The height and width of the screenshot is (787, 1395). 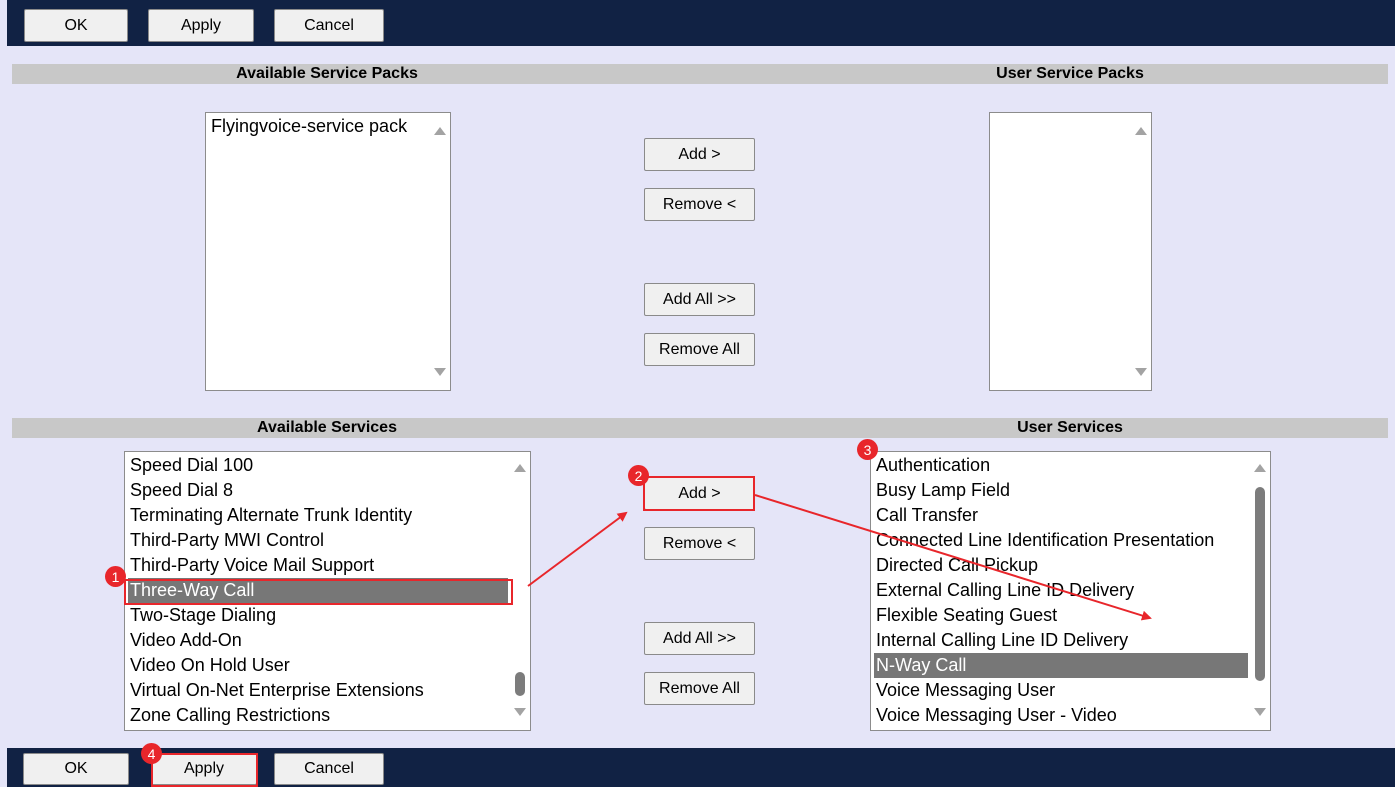 What do you see at coordinates (318, 515) in the screenshot?
I see `list-item: Terminating Alternate Trunk Identity` at bounding box center [318, 515].